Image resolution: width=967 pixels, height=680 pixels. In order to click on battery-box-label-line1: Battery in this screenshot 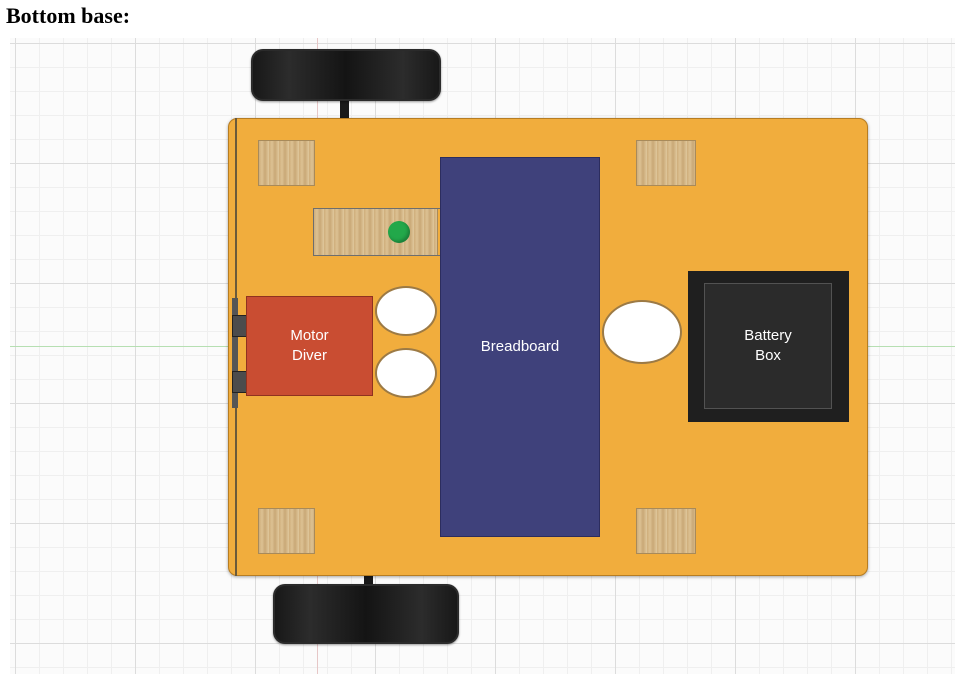, I will do `click(768, 335)`.